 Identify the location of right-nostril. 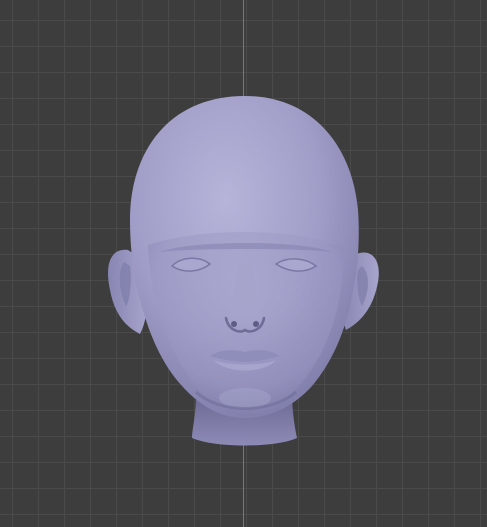
(256, 324).